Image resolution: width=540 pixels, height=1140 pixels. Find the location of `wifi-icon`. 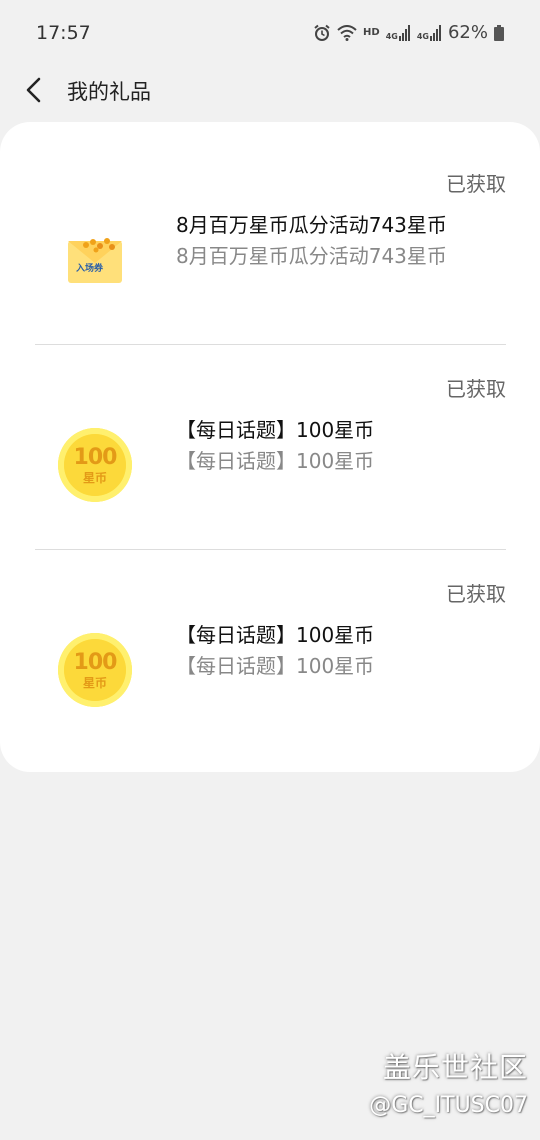

wifi-icon is located at coordinates (347, 32).